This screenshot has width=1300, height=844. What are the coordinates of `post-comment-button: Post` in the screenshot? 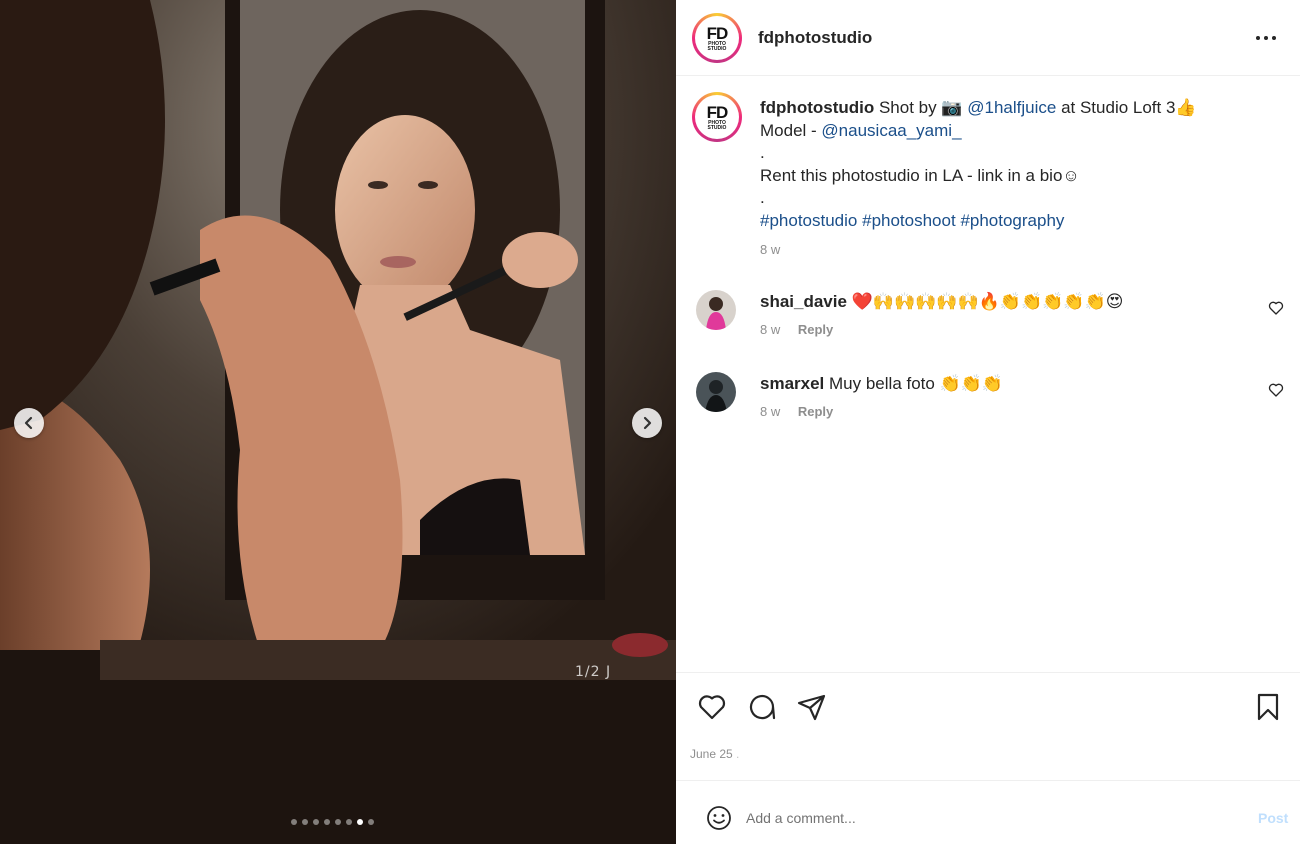 It's located at (1273, 818).